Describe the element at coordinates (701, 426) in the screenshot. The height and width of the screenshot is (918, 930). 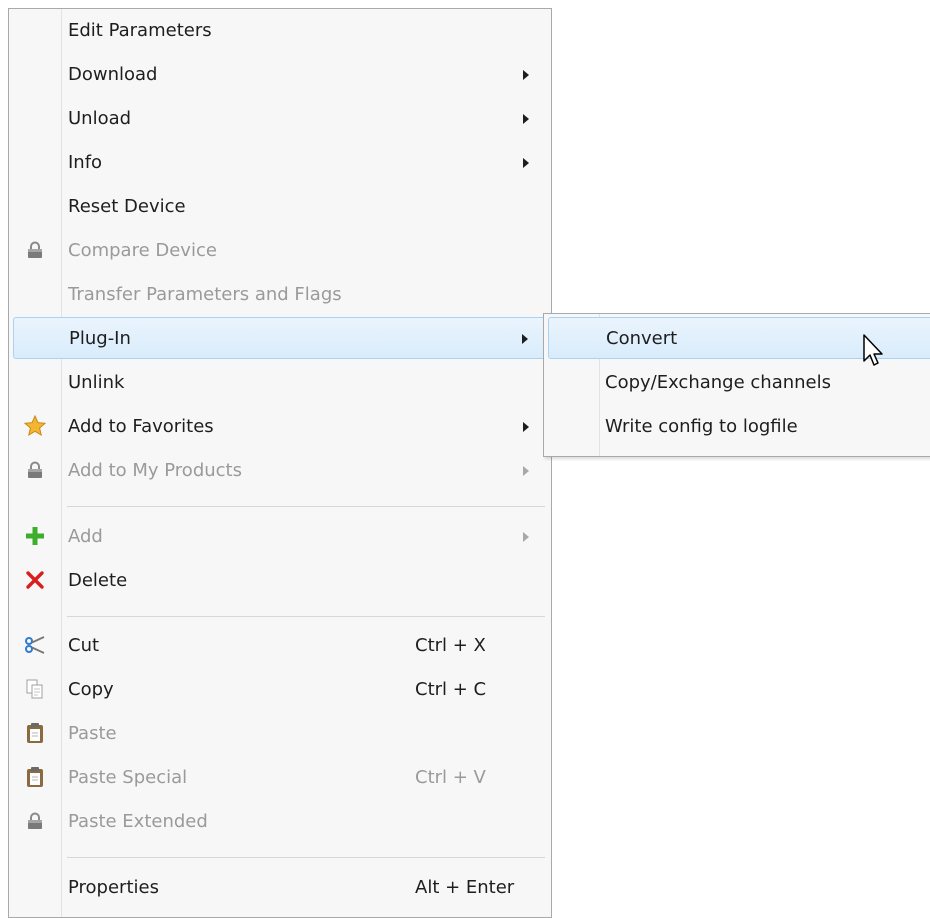
I see `submenu-item-label: Write config to logfile` at that location.